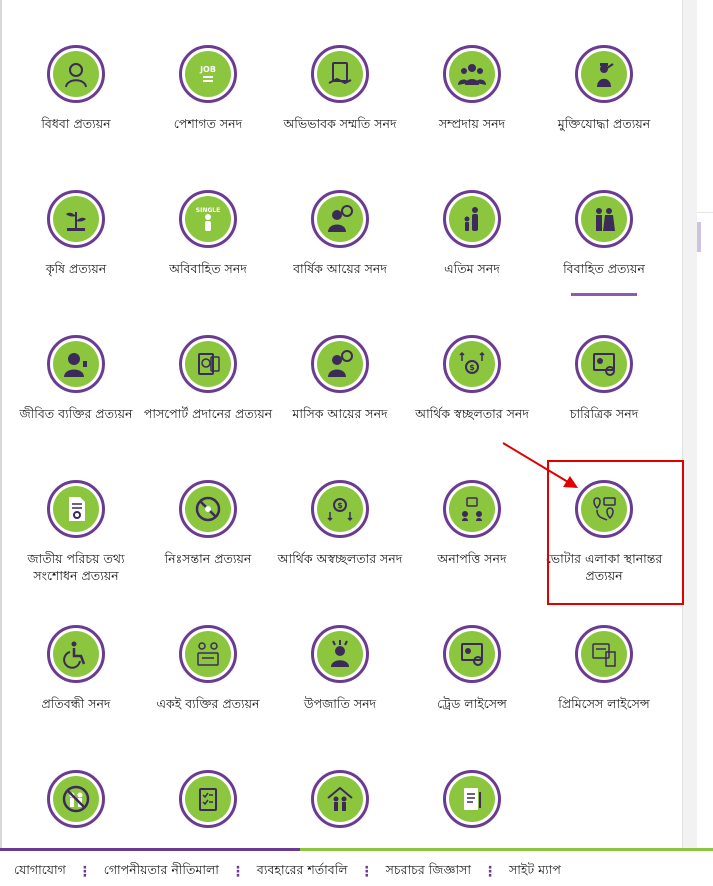 Image resolution: width=713 pixels, height=886 pixels. I want to click on footer-link-sitemap: সাইট ম্যাপ, so click(535, 872).